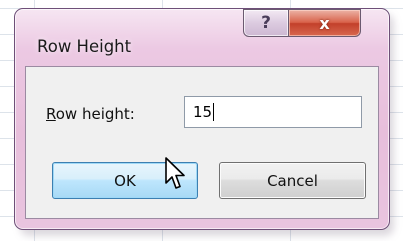  I want to click on dialog-title: Row Height, so click(84, 46).